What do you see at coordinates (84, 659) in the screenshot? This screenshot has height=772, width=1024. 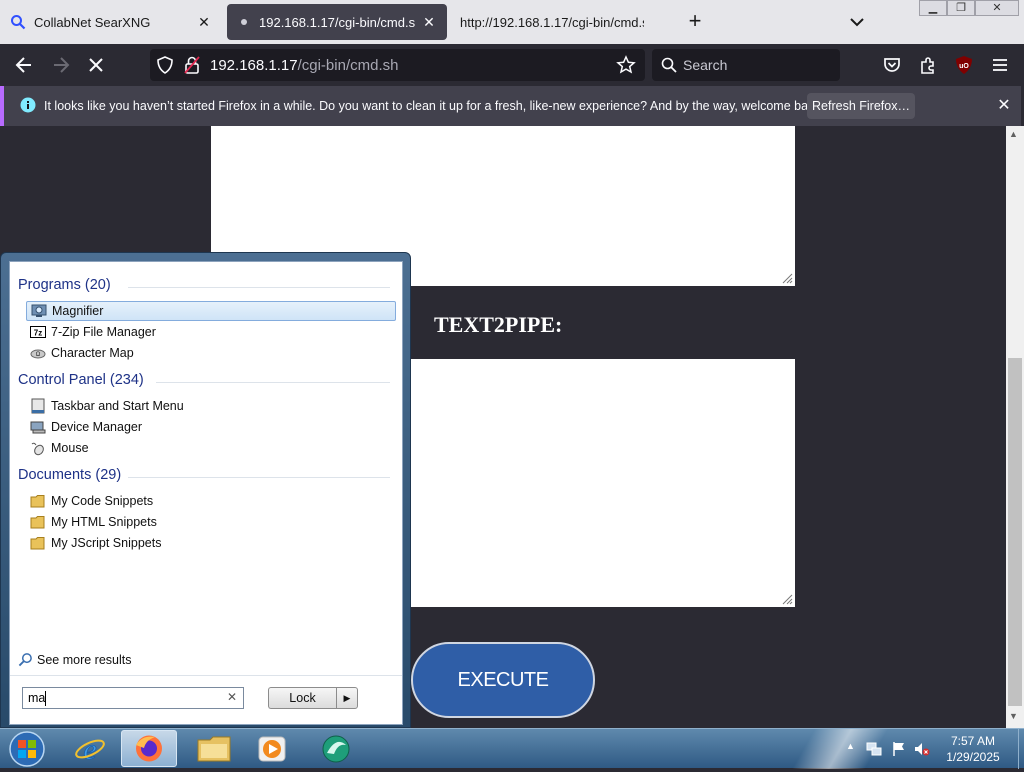 I see `see-more-results-label: See more results` at bounding box center [84, 659].